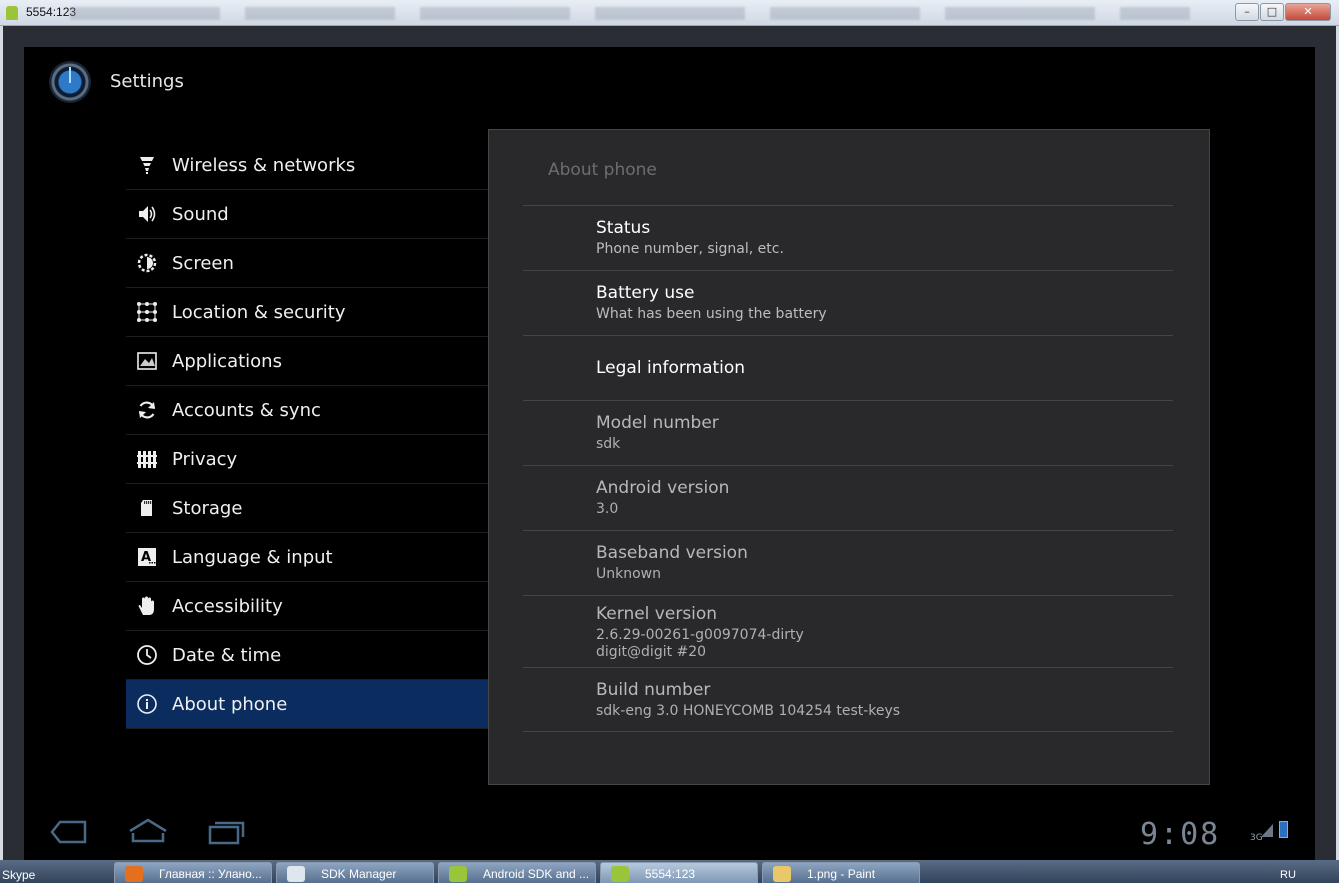  Describe the element at coordinates (147, 361) in the screenshot. I see `applications-icon` at that location.